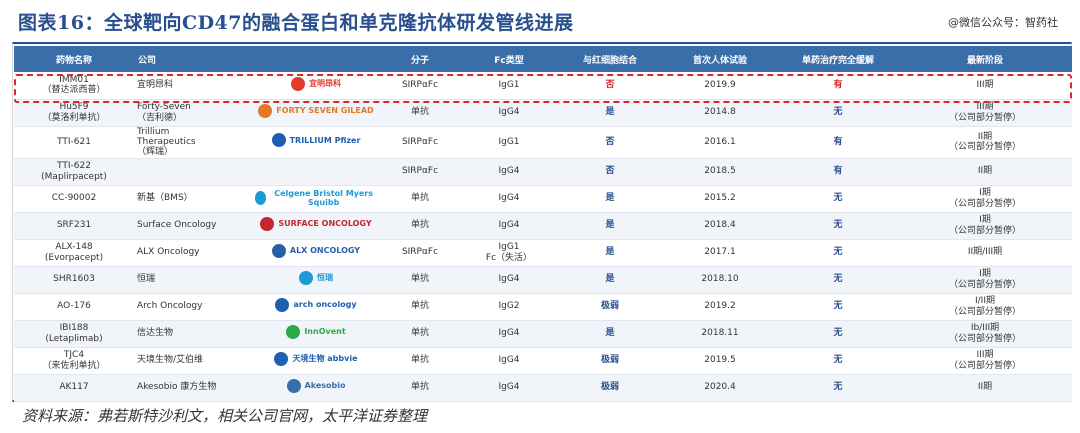  Describe the element at coordinates (193, 199) in the screenshot. I see `cell-company: 新基（BMS）` at that location.